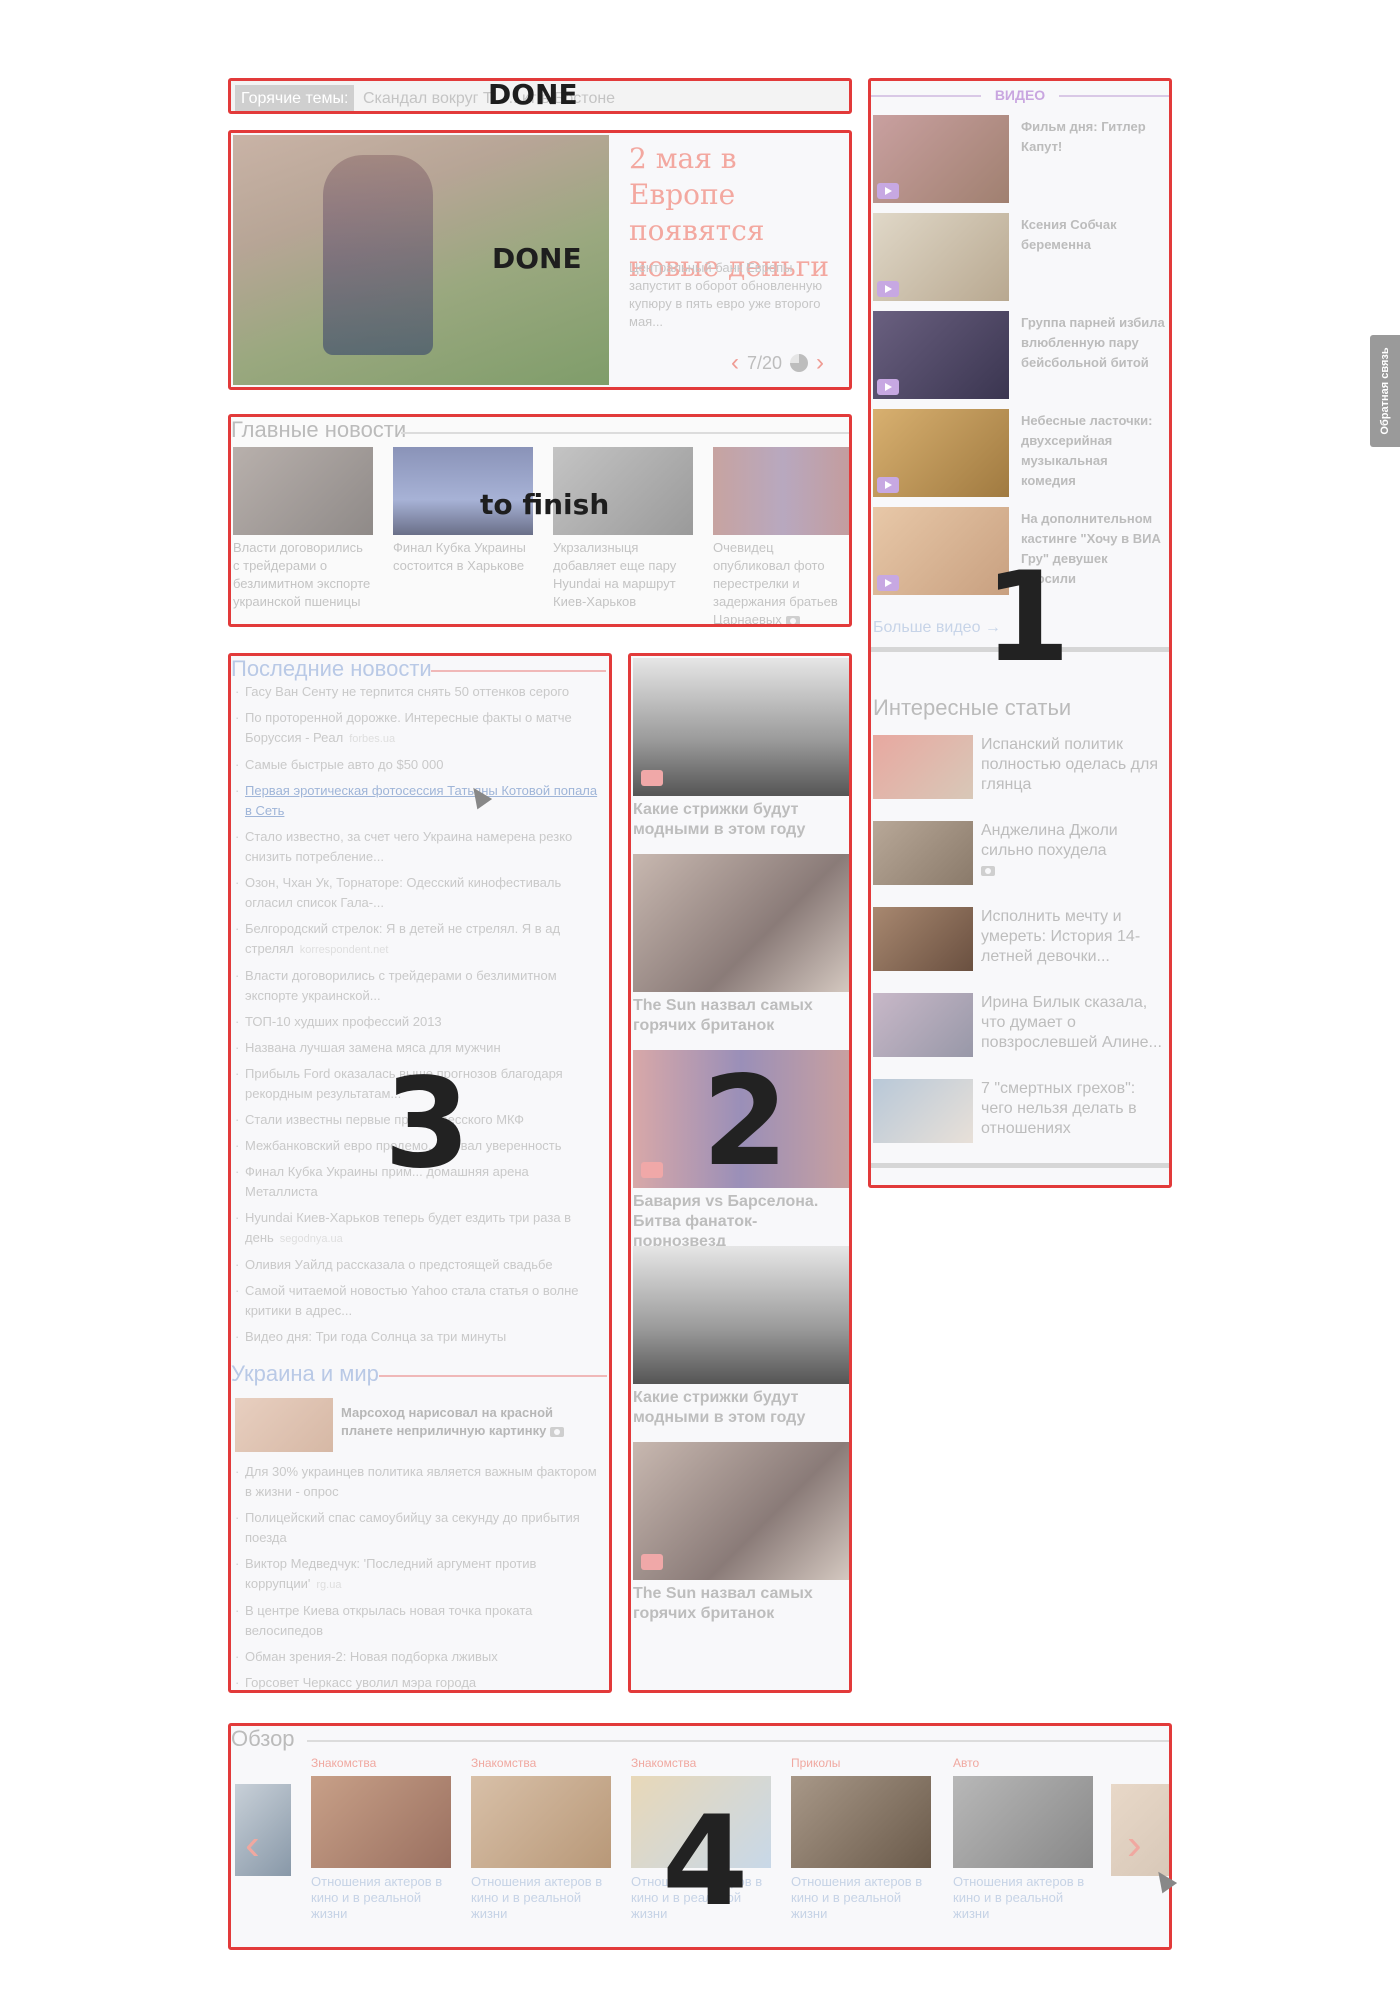  What do you see at coordinates (719, 1407) in the screenshot?
I see `featured-caption: Какие стрижки будут модными в этом году` at bounding box center [719, 1407].